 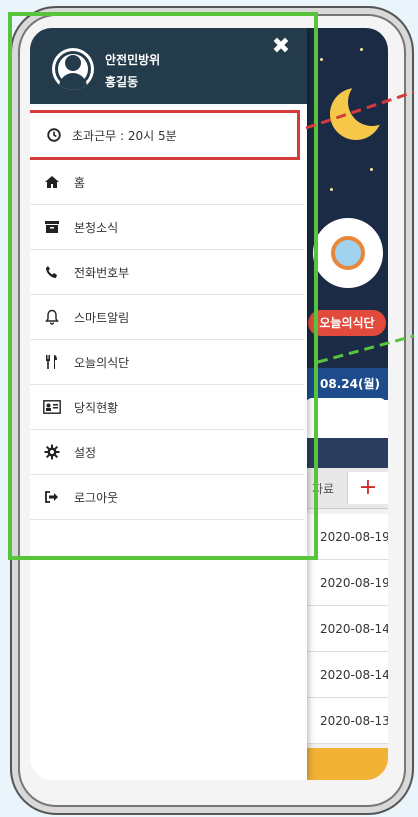 I want to click on red-callout-line, so click(x=360, y=110).